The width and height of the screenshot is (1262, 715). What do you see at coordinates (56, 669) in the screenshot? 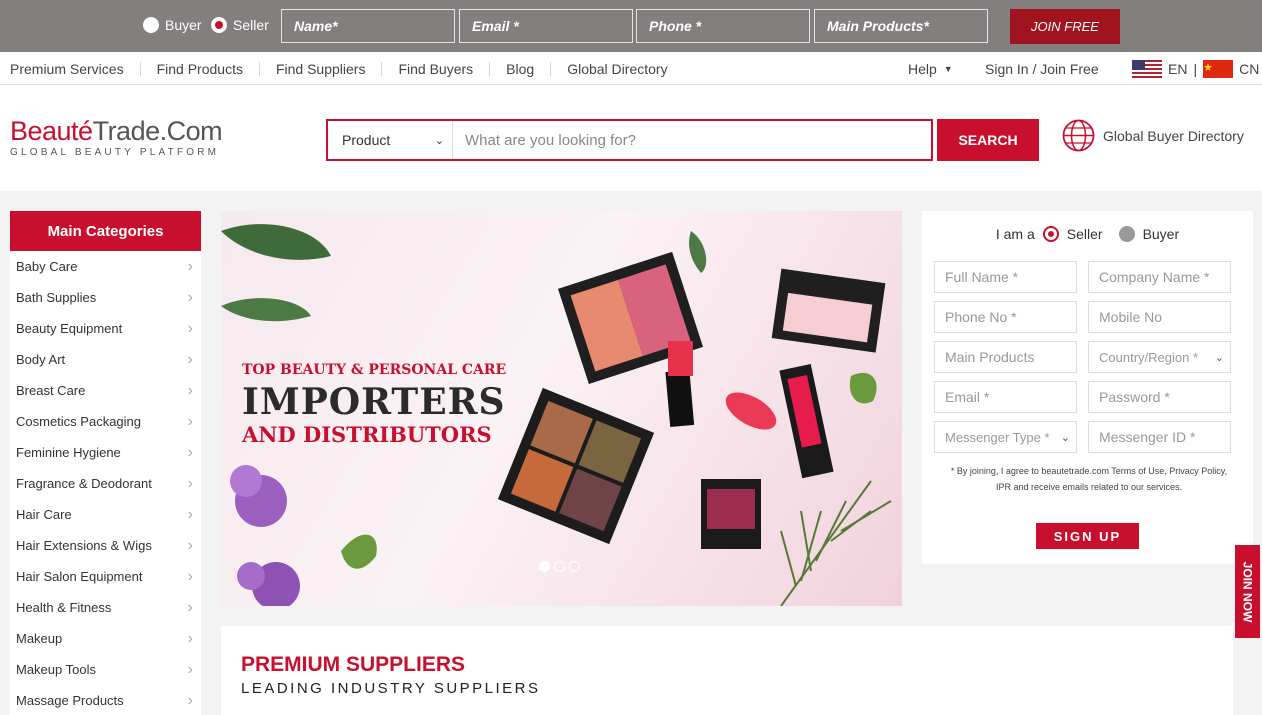
I see `category-label: Makeup Tools` at bounding box center [56, 669].